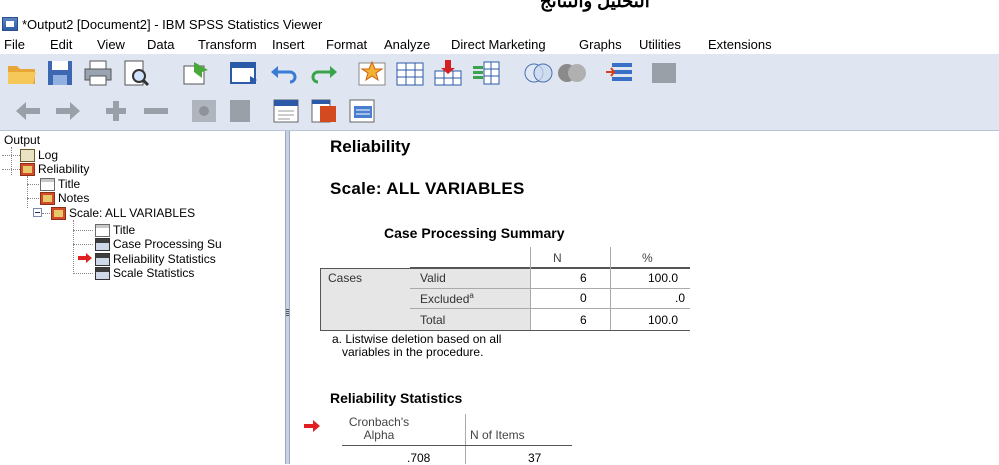 Image resolution: width=999 pixels, height=465 pixels. What do you see at coordinates (660, 44) in the screenshot?
I see `menu-utilities: Utilities` at bounding box center [660, 44].